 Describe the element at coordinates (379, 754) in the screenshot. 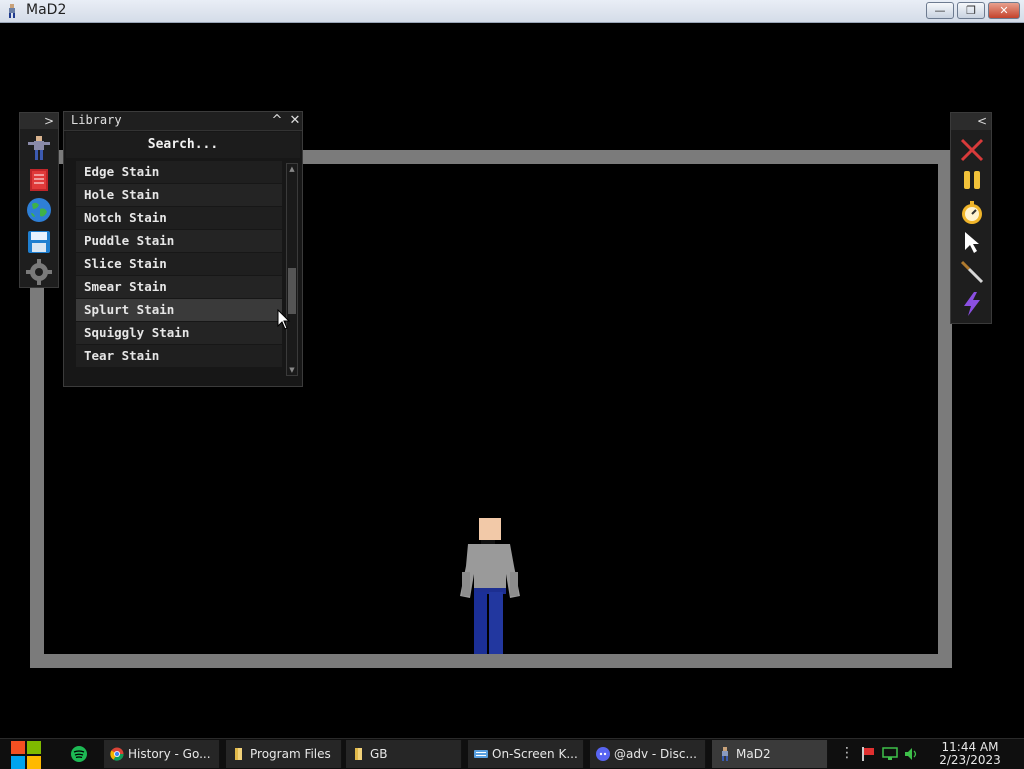

I see `taskbar-item-label: GB` at that location.